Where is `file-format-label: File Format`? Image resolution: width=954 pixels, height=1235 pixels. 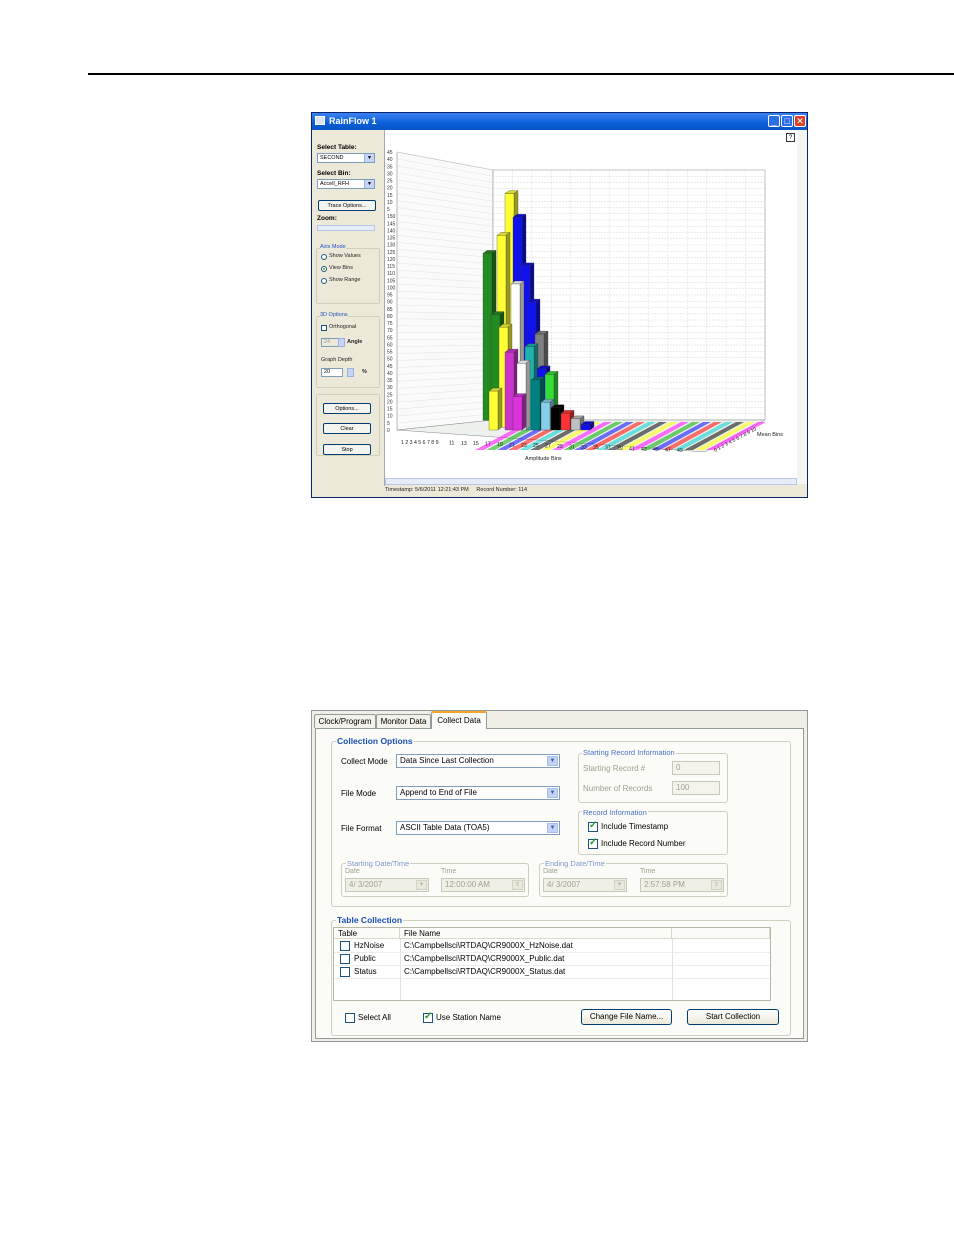
file-format-label: File Format is located at coordinates (361, 828).